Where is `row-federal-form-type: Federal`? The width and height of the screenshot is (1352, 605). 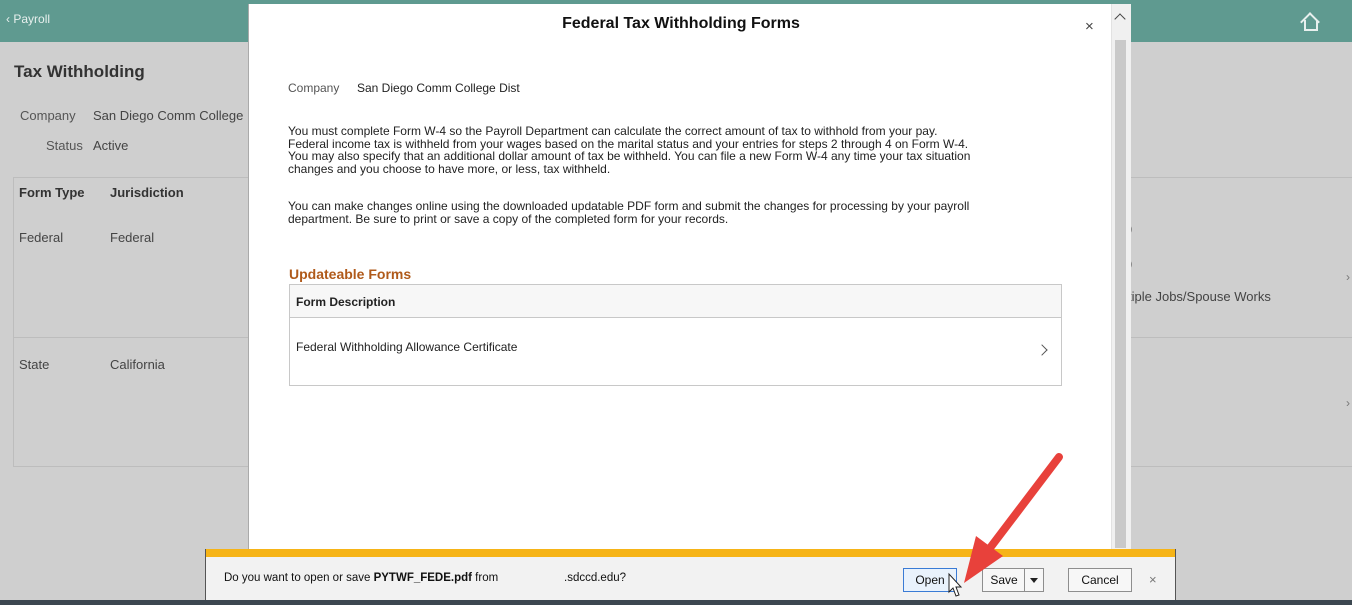
row-federal-form-type: Federal is located at coordinates (41, 237).